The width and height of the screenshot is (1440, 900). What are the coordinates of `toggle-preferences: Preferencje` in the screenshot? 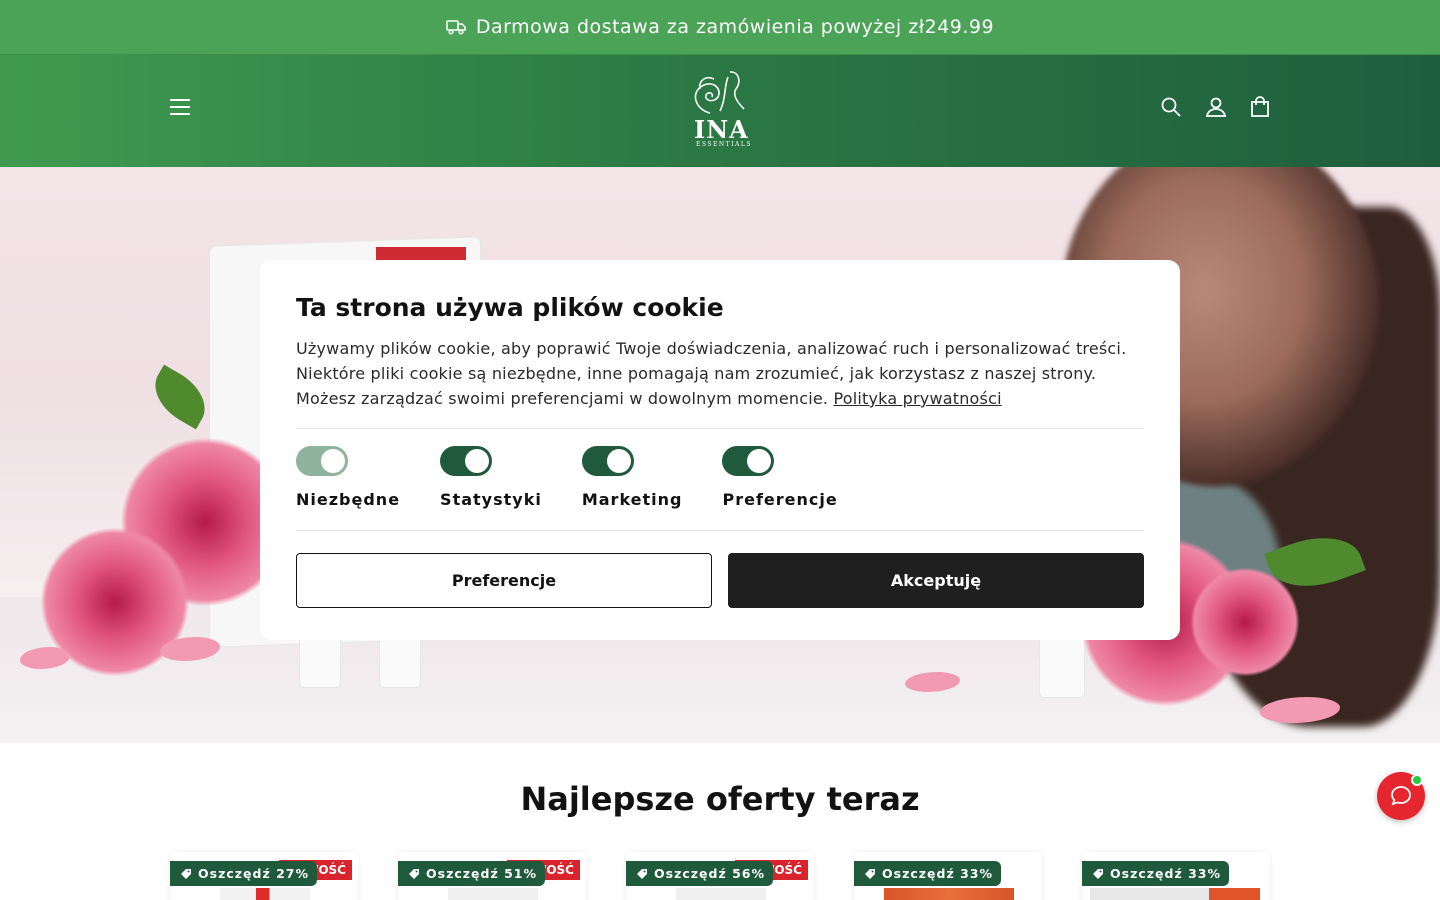 It's located at (779, 477).